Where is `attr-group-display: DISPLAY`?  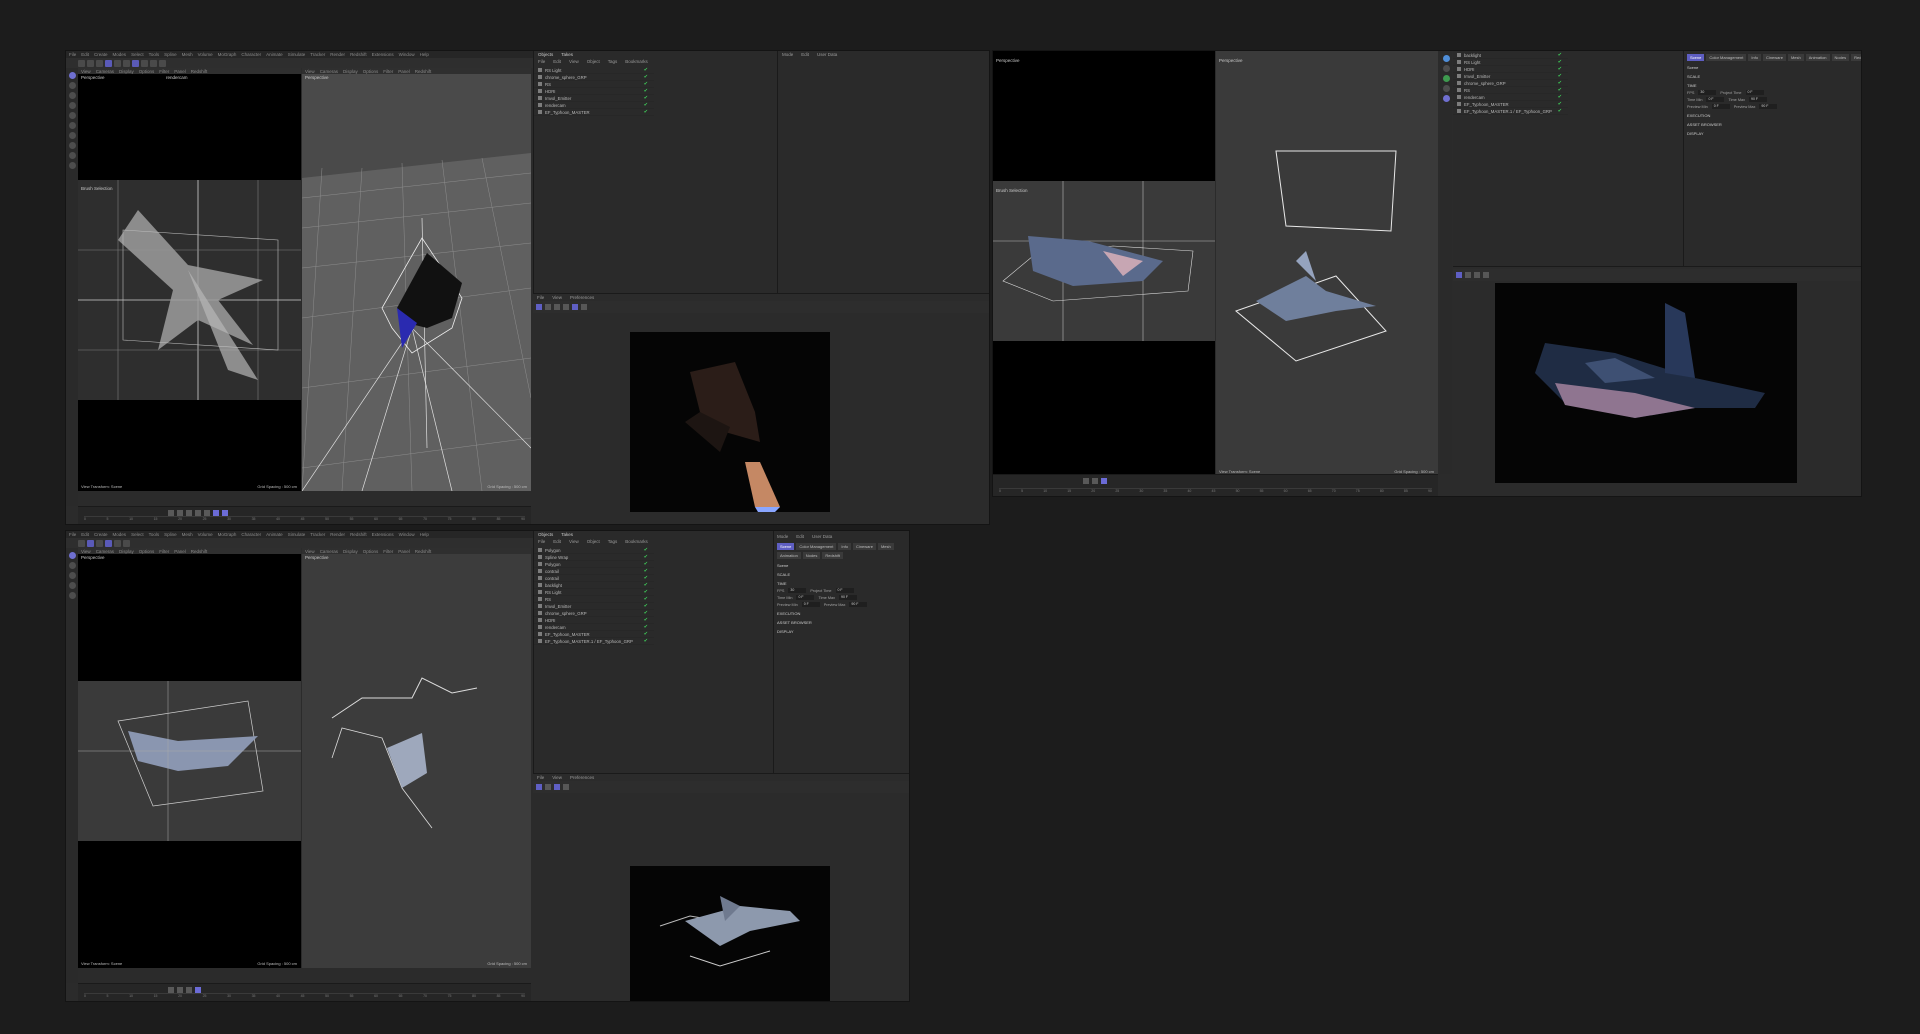
attr-group-display: DISPLAY is located at coordinates (1773, 133).